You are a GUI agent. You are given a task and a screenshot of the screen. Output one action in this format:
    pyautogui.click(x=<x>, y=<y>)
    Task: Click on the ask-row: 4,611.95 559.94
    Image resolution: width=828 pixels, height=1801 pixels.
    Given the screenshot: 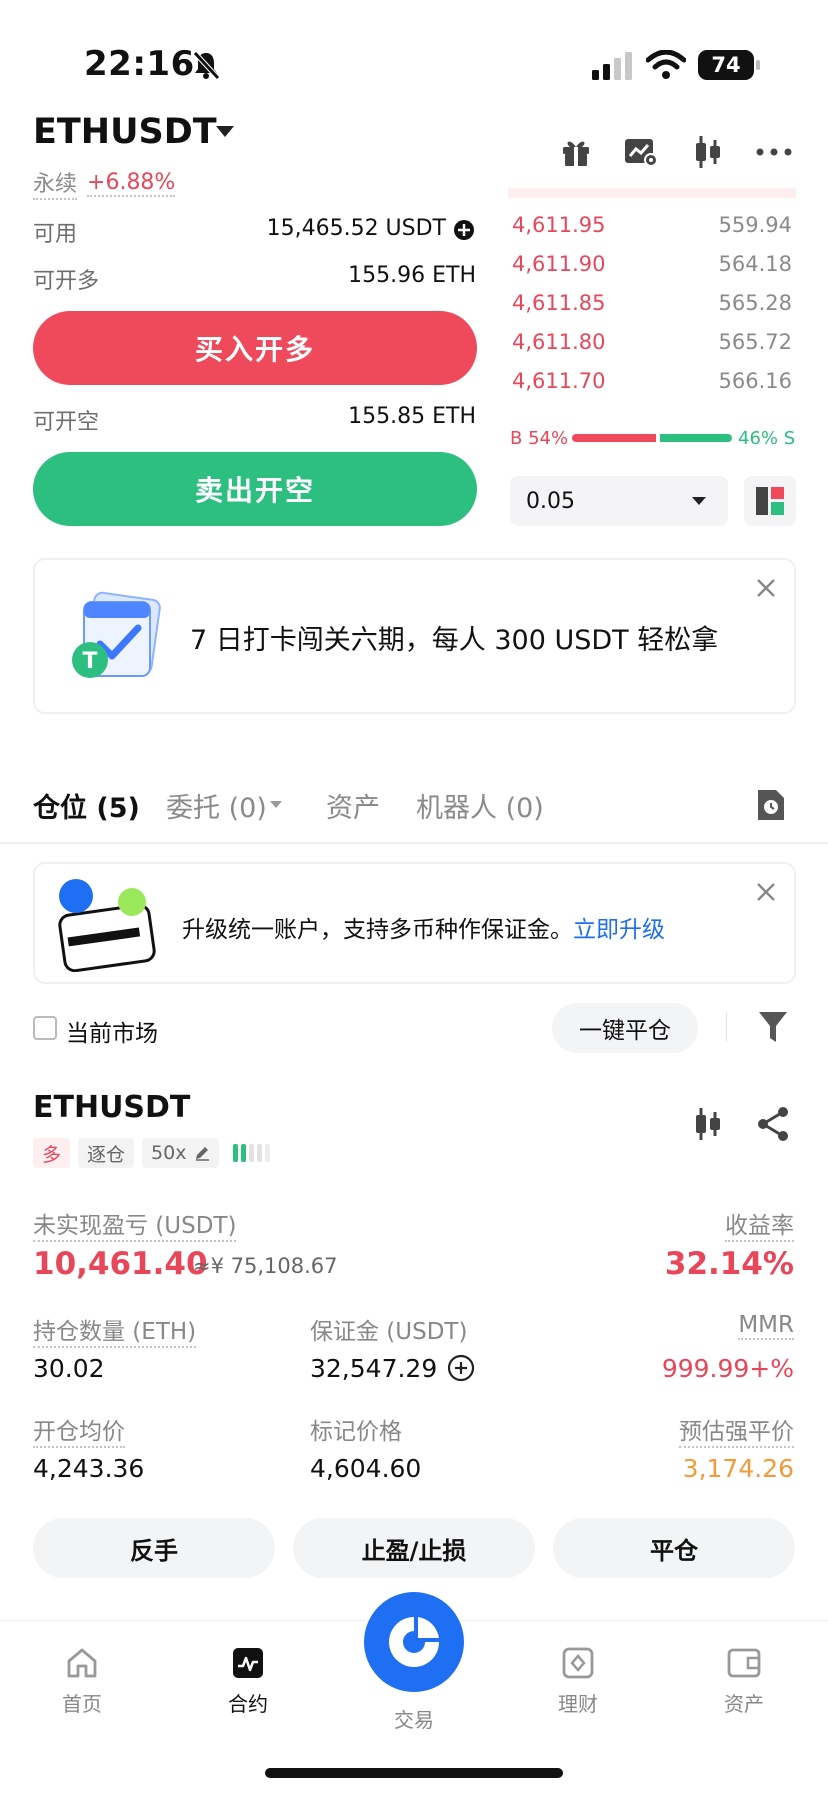 What is the action you would take?
    pyautogui.click(x=652, y=225)
    